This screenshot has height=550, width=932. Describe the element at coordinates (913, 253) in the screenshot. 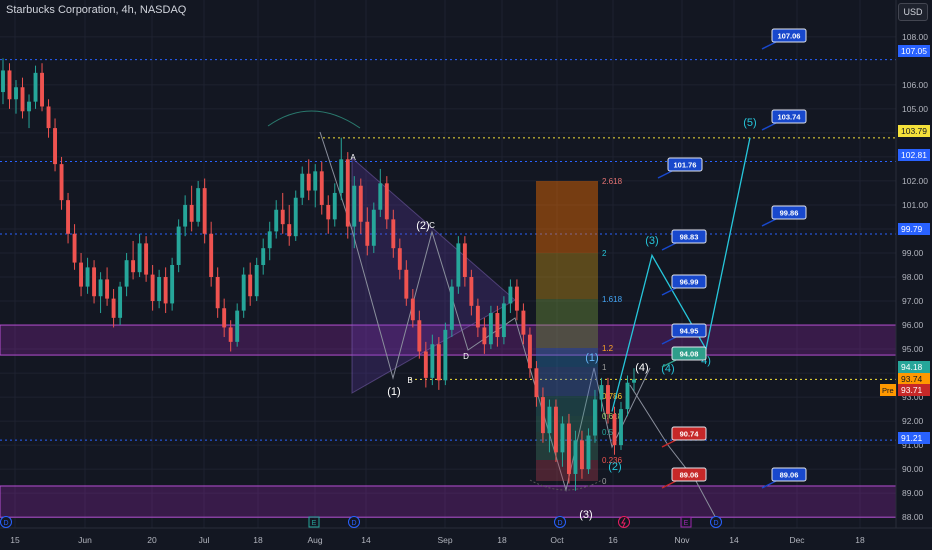

I see `y-tick-label: 99.00` at that location.